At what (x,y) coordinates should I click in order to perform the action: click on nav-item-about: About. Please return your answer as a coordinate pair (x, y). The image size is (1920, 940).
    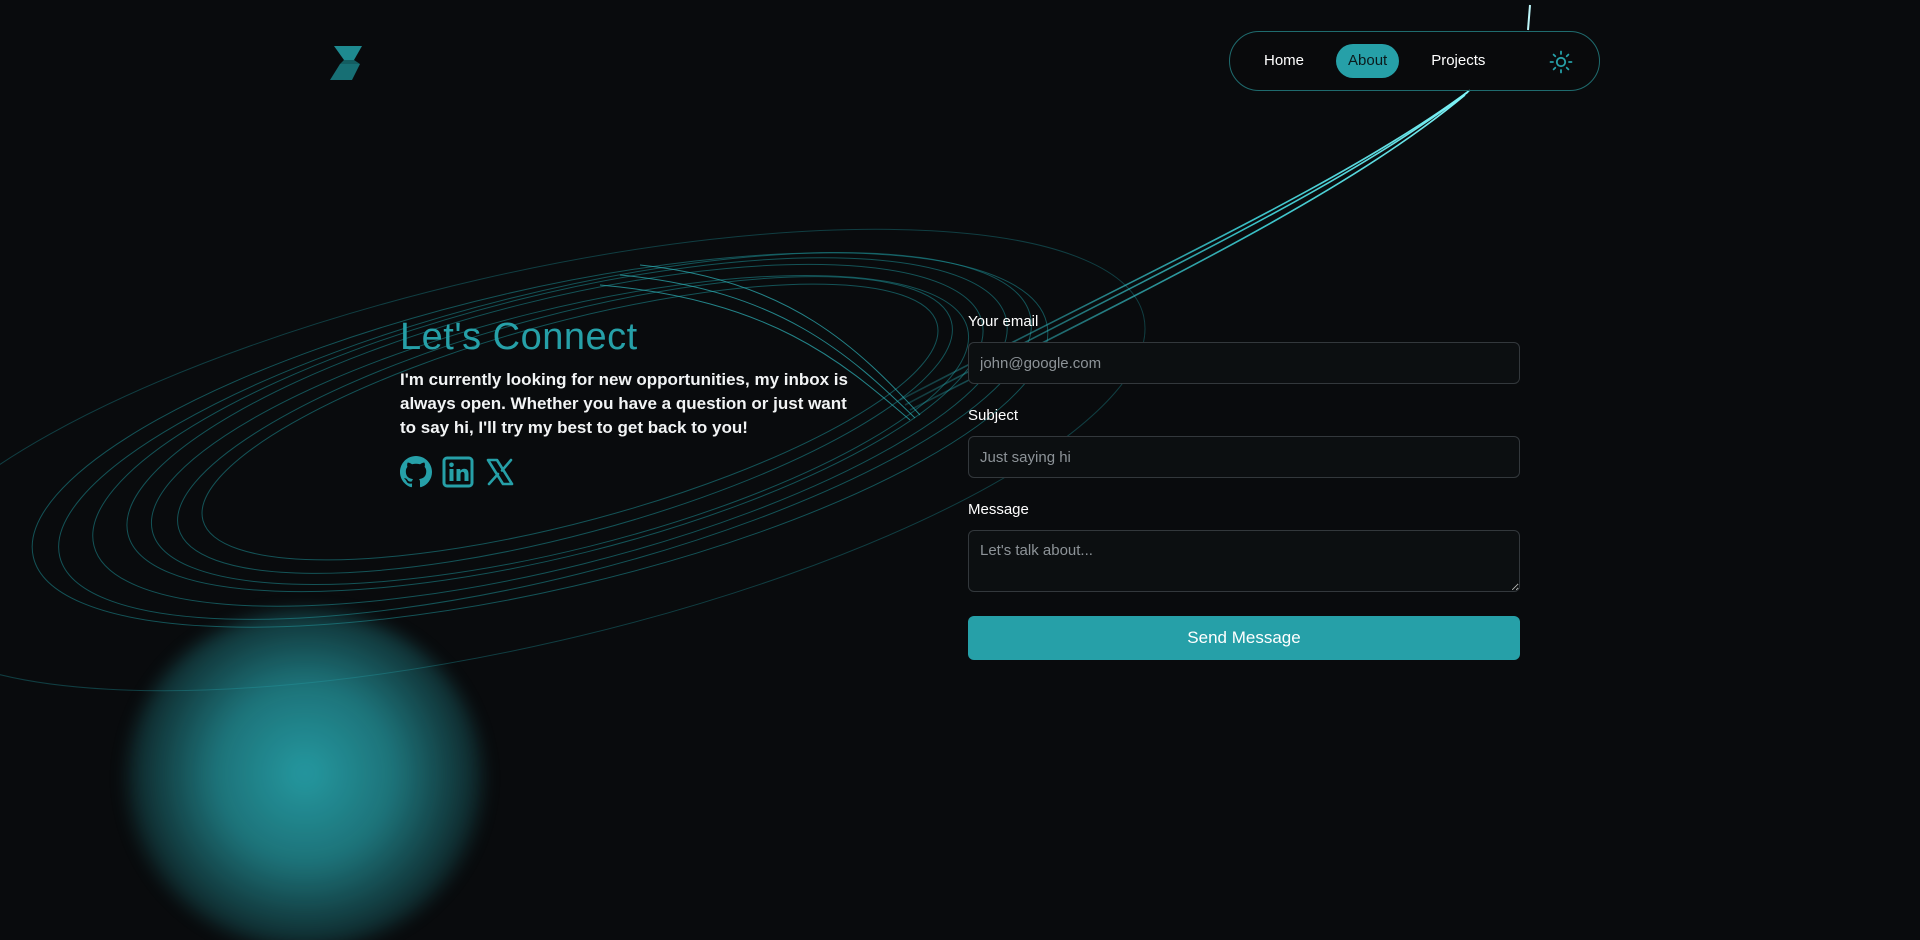
    Looking at the image, I should click on (1368, 61).